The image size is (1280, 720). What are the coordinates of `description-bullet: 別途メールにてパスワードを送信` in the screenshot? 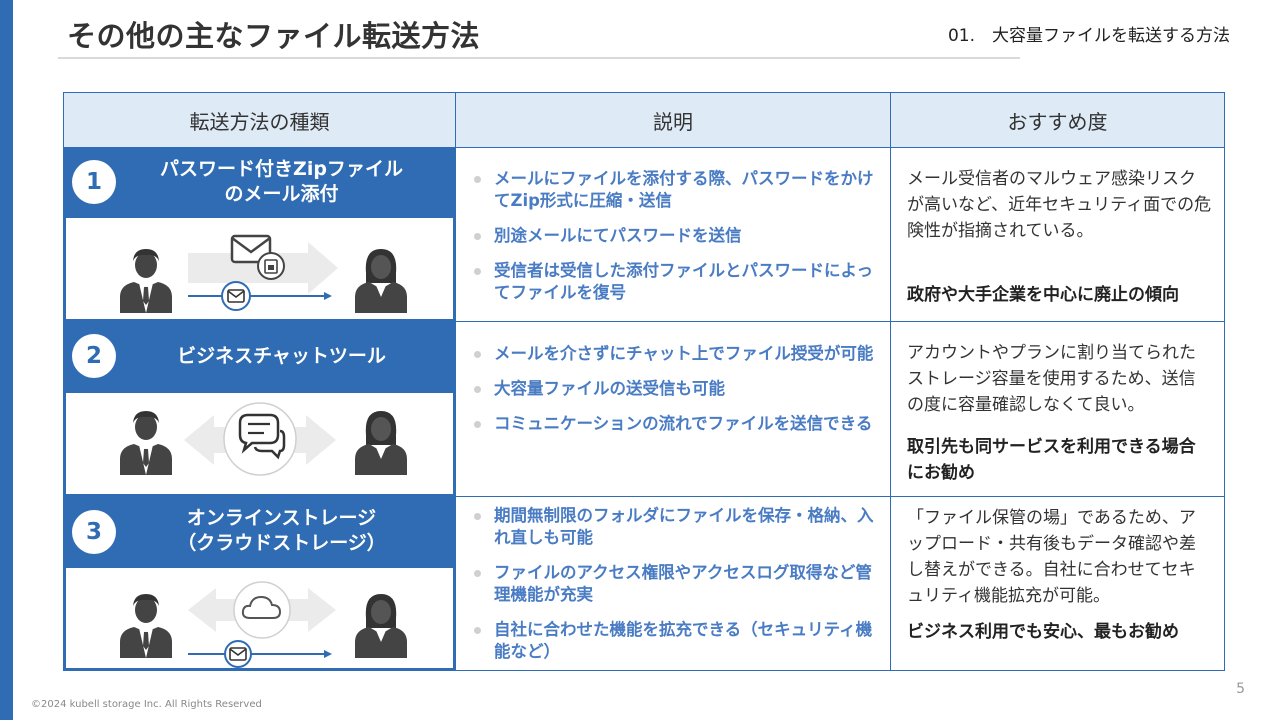 It's located at (679, 236).